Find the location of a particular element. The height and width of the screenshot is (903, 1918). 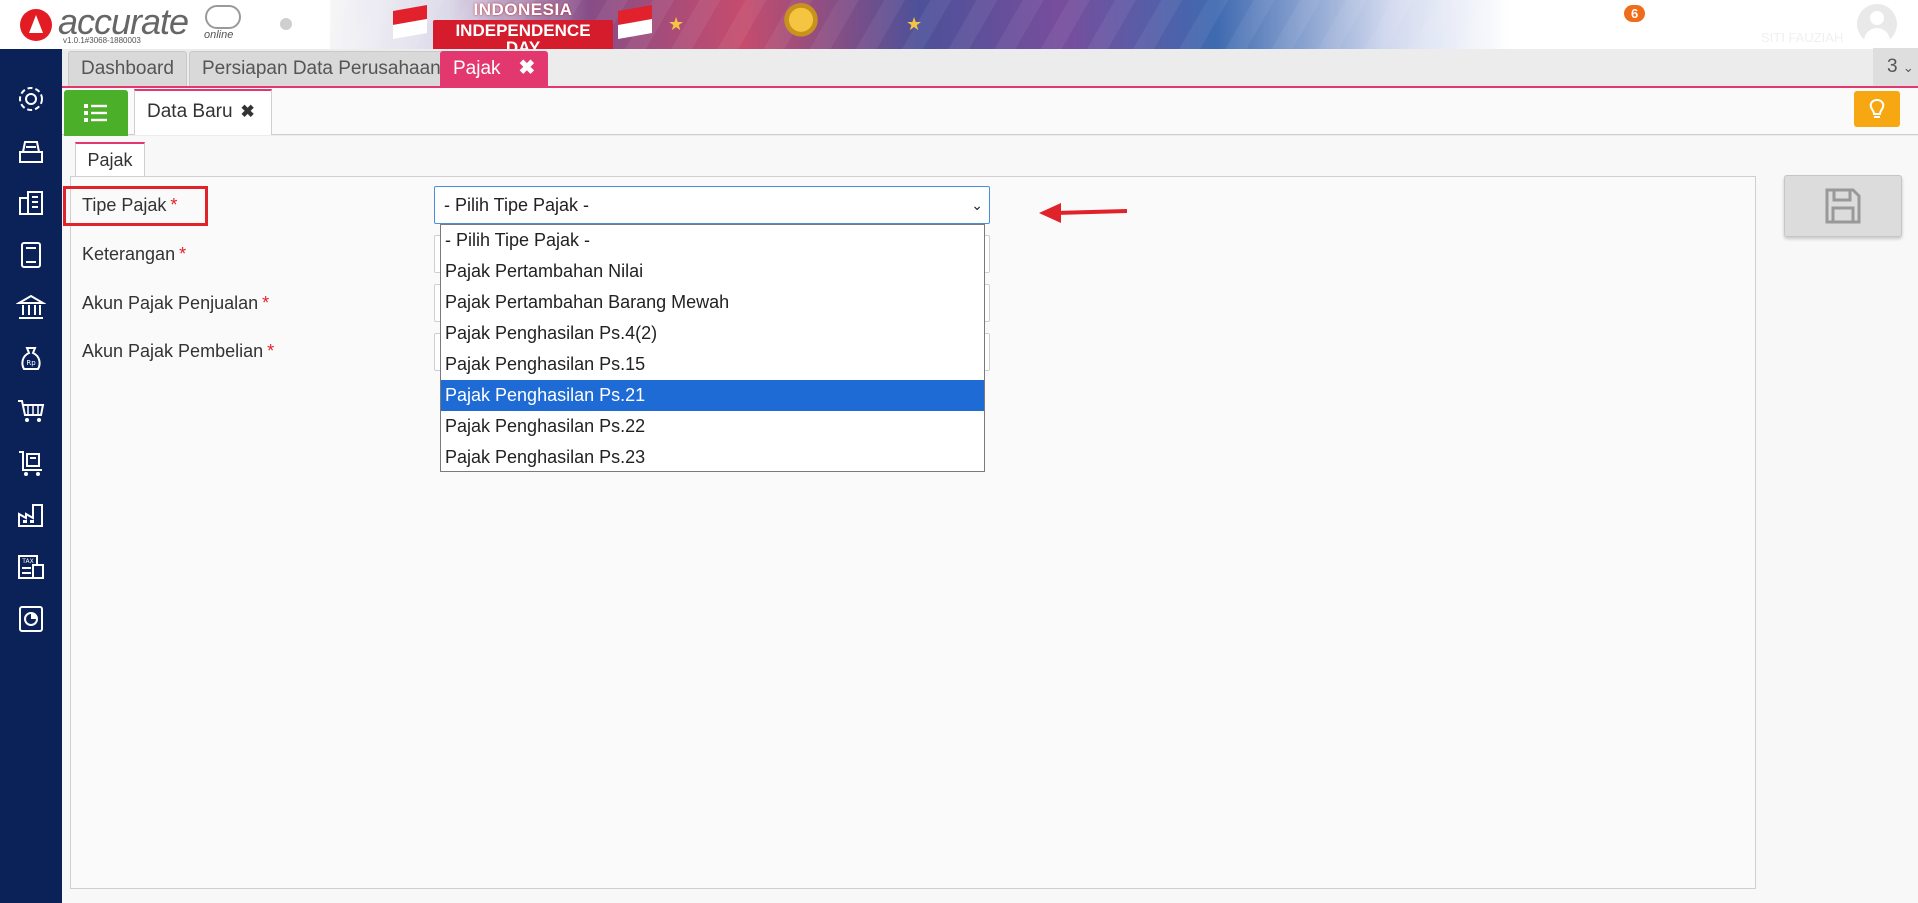

tax-icon: TAX is located at coordinates (31, 567).